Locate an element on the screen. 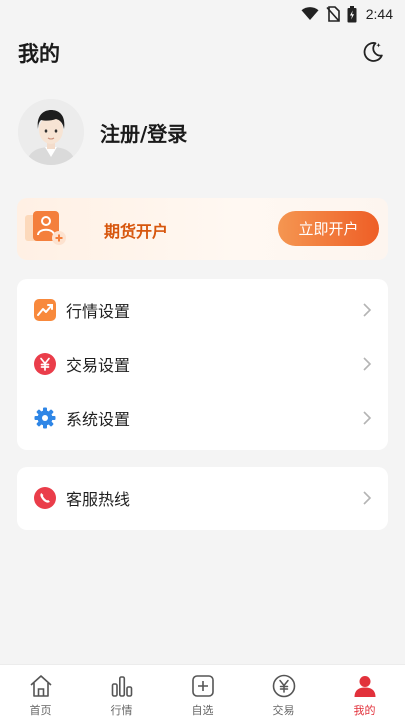 This screenshot has height=720, width=405. header: 我的 is located at coordinates (202, 52).